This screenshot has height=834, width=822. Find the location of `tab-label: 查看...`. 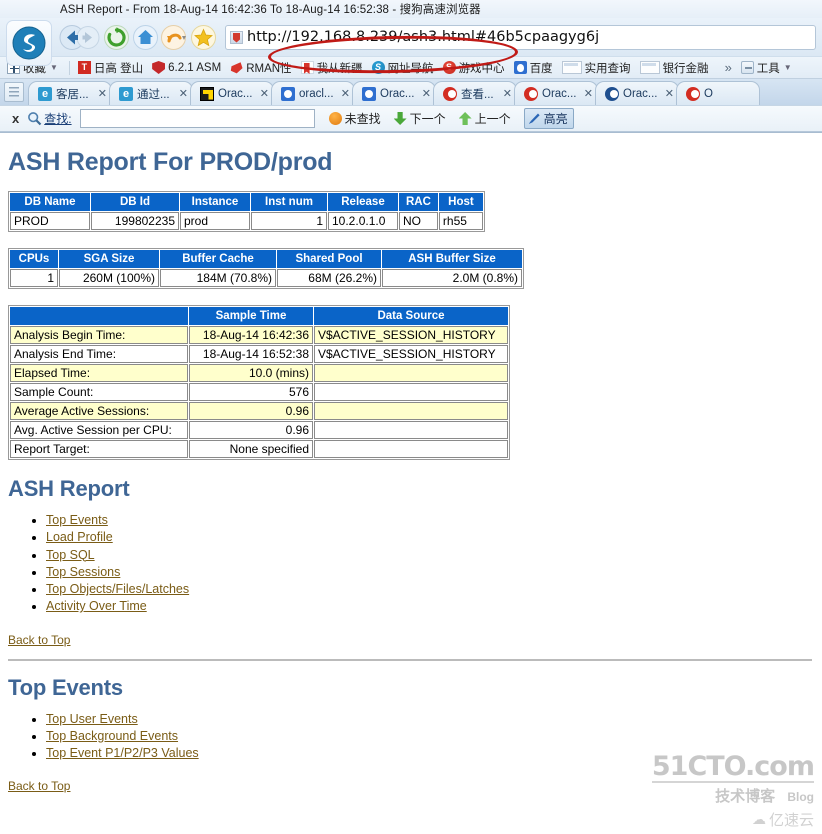

tab-label: 查看... is located at coordinates (477, 94).